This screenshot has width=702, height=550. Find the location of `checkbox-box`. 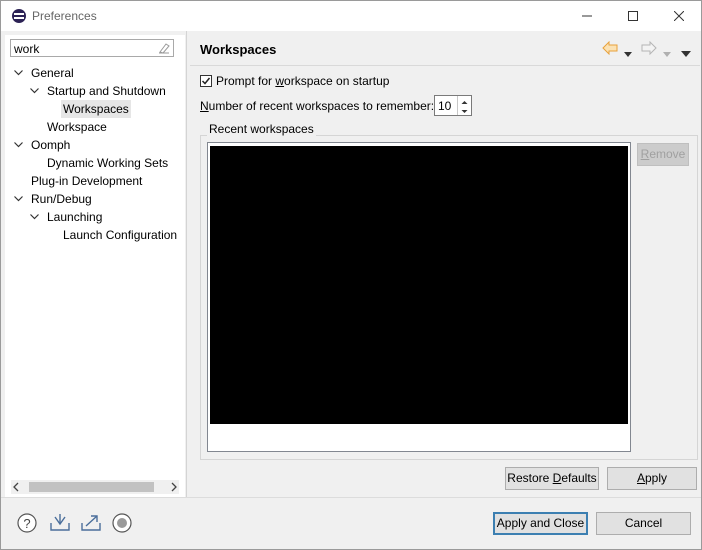

checkbox-box is located at coordinates (206, 81).